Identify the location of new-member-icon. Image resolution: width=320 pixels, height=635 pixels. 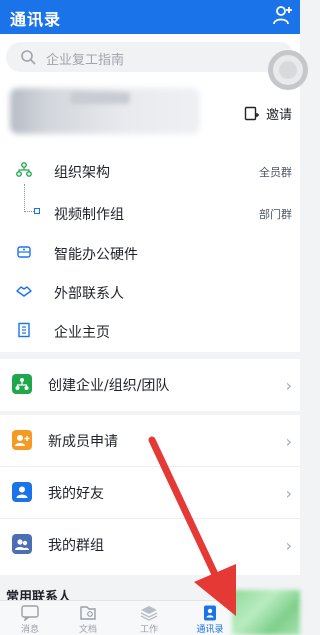
(22, 440).